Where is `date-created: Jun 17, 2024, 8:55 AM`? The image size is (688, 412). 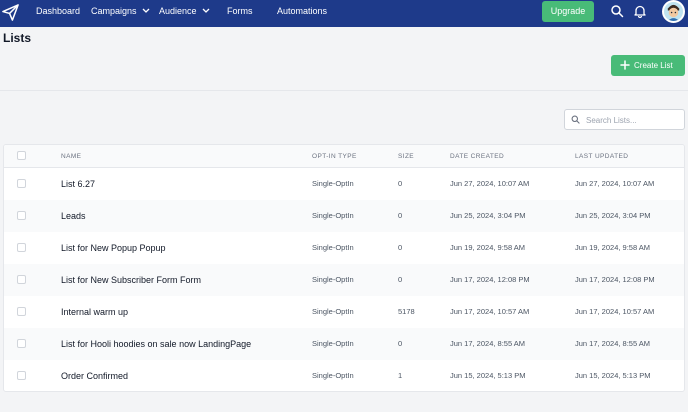 date-created: Jun 17, 2024, 8:55 AM is located at coordinates (488, 343).